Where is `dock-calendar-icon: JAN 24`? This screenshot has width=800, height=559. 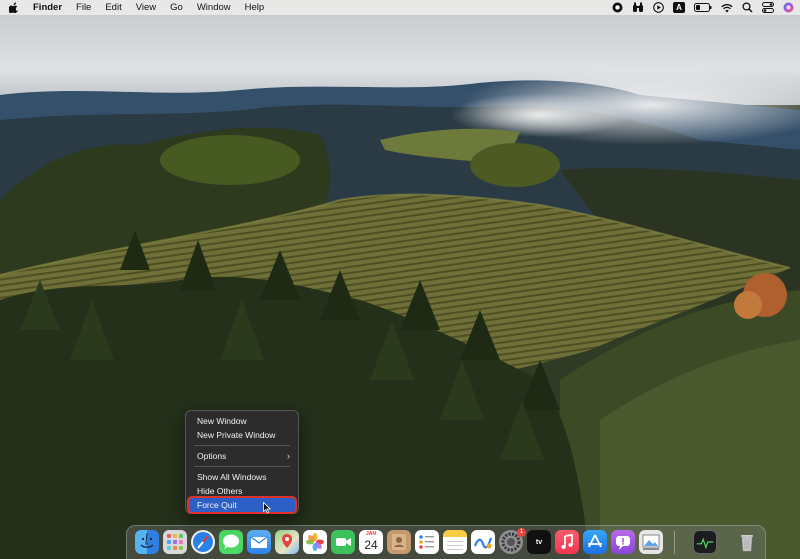 dock-calendar-icon: JAN 24 is located at coordinates (371, 542).